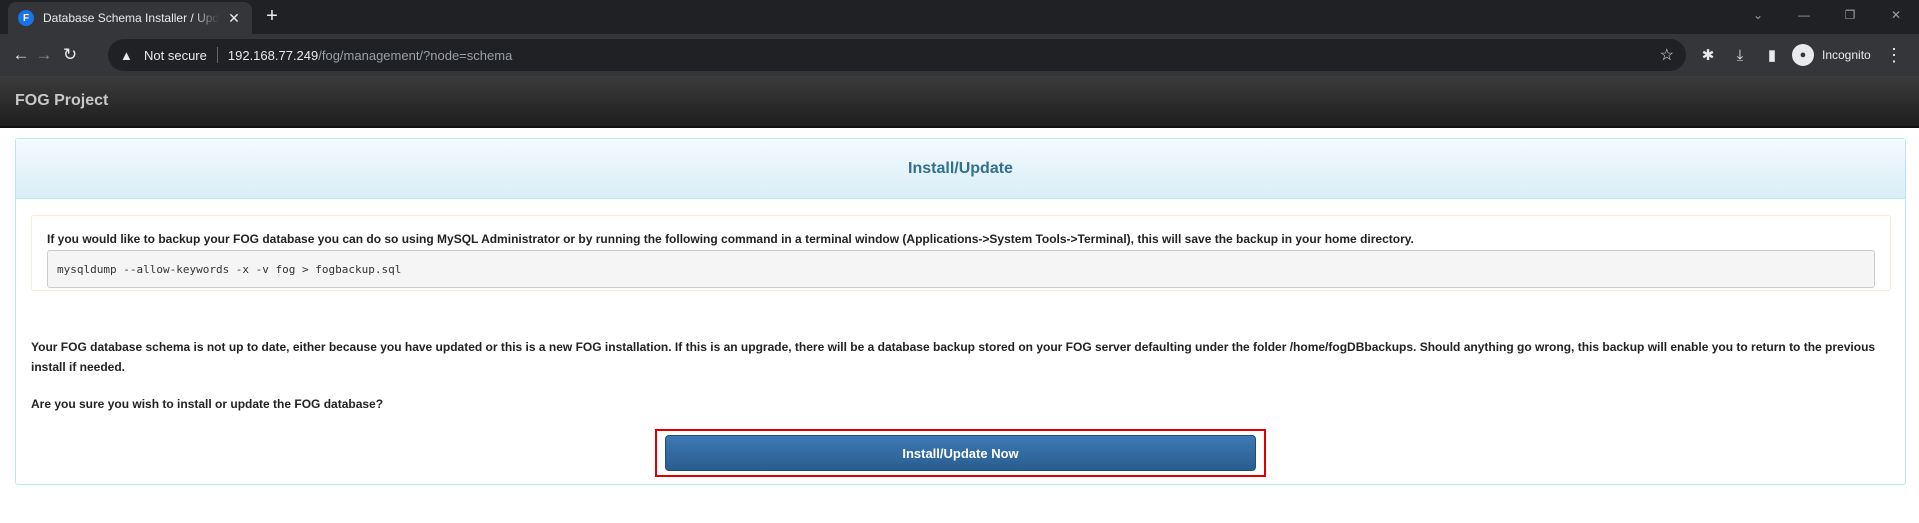 The width and height of the screenshot is (1919, 523). Describe the element at coordinates (1894, 55) in the screenshot. I see `menu-icon: ⋮` at that location.